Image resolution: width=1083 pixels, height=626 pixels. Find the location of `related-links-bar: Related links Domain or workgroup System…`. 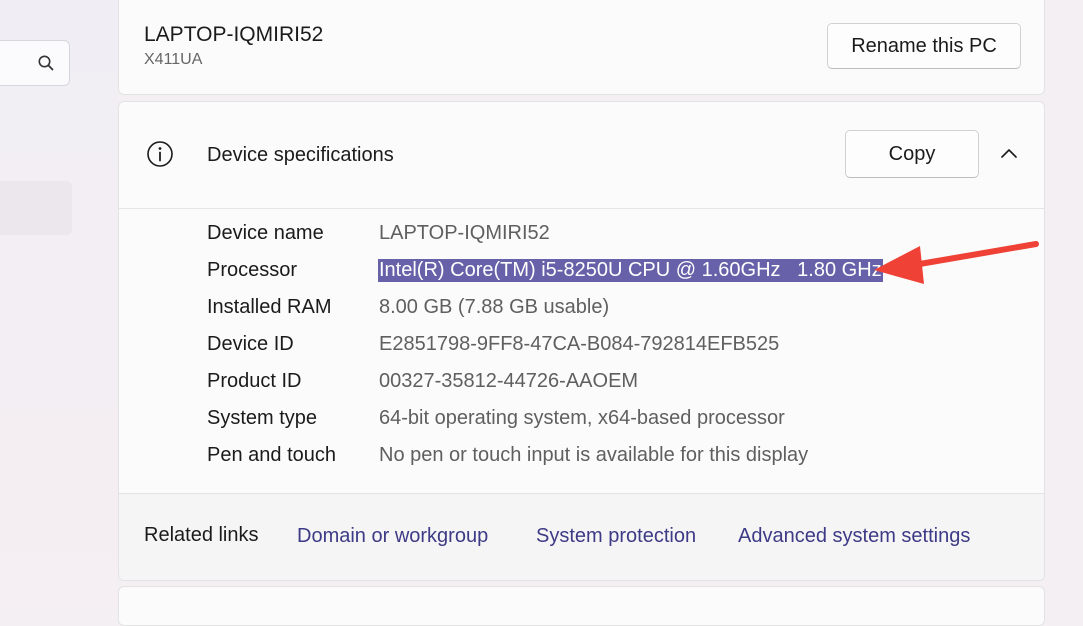

related-links-bar: Related links Domain or workgroup System… is located at coordinates (581, 536).